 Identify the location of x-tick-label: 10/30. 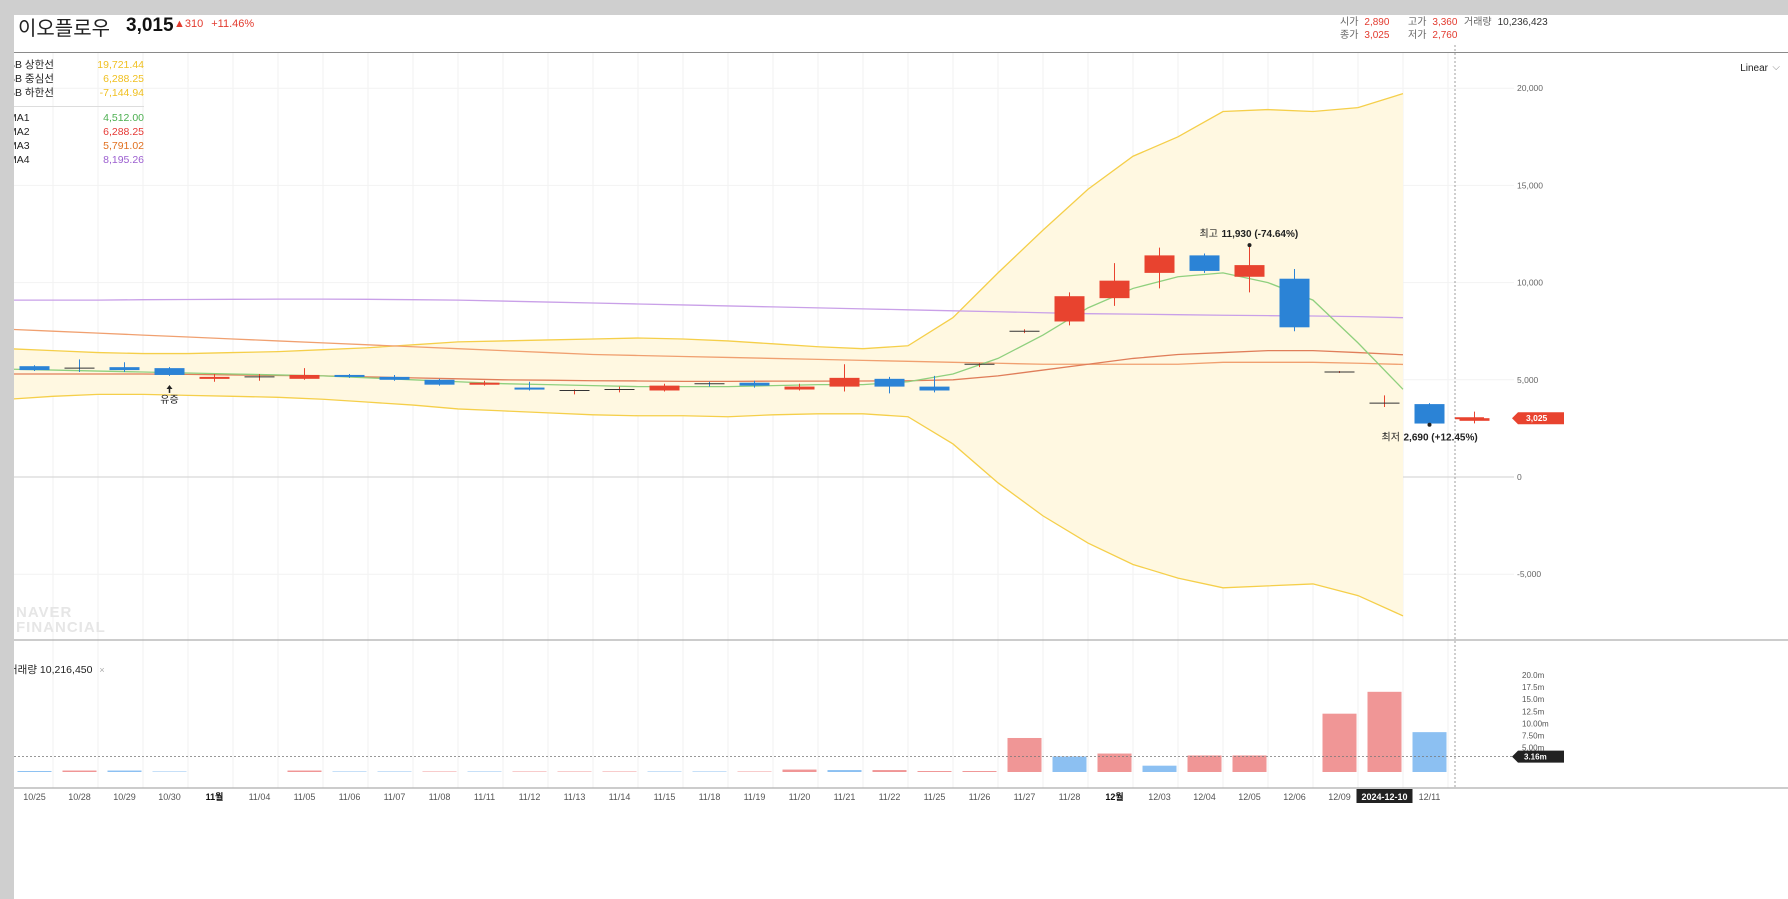
(169, 797).